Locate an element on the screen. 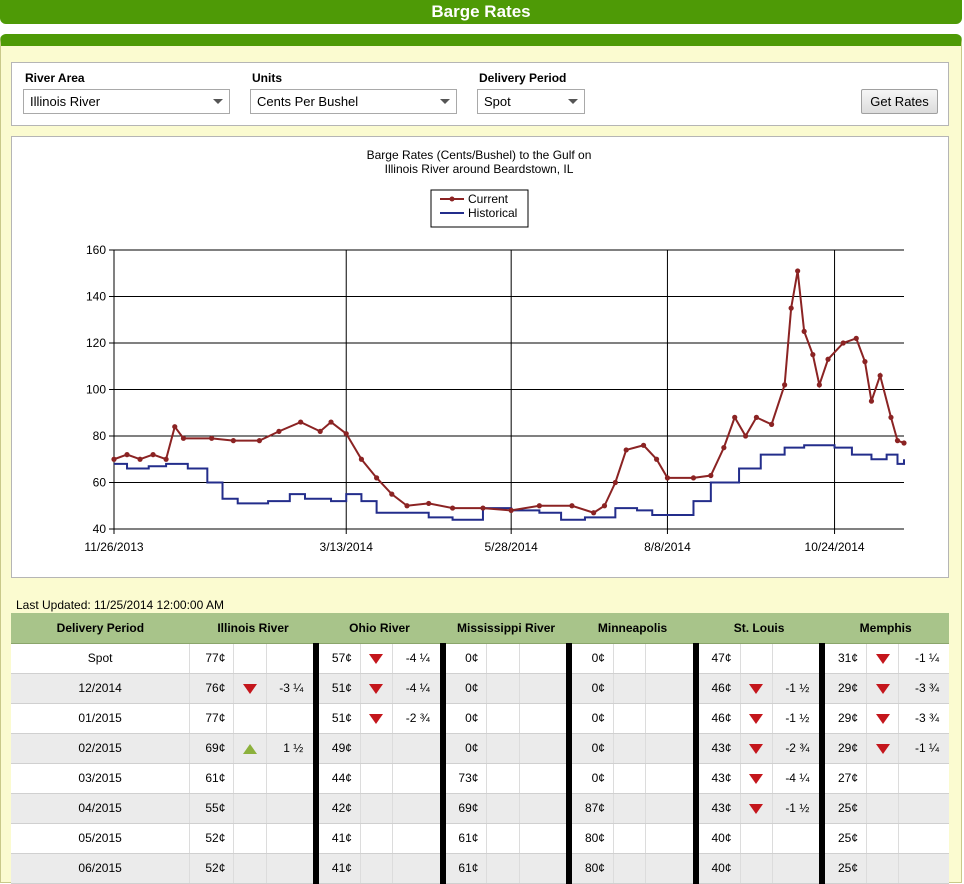 This screenshot has width=964, height=884. rate-value-cell: 69¢ is located at coordinates (211, 748).